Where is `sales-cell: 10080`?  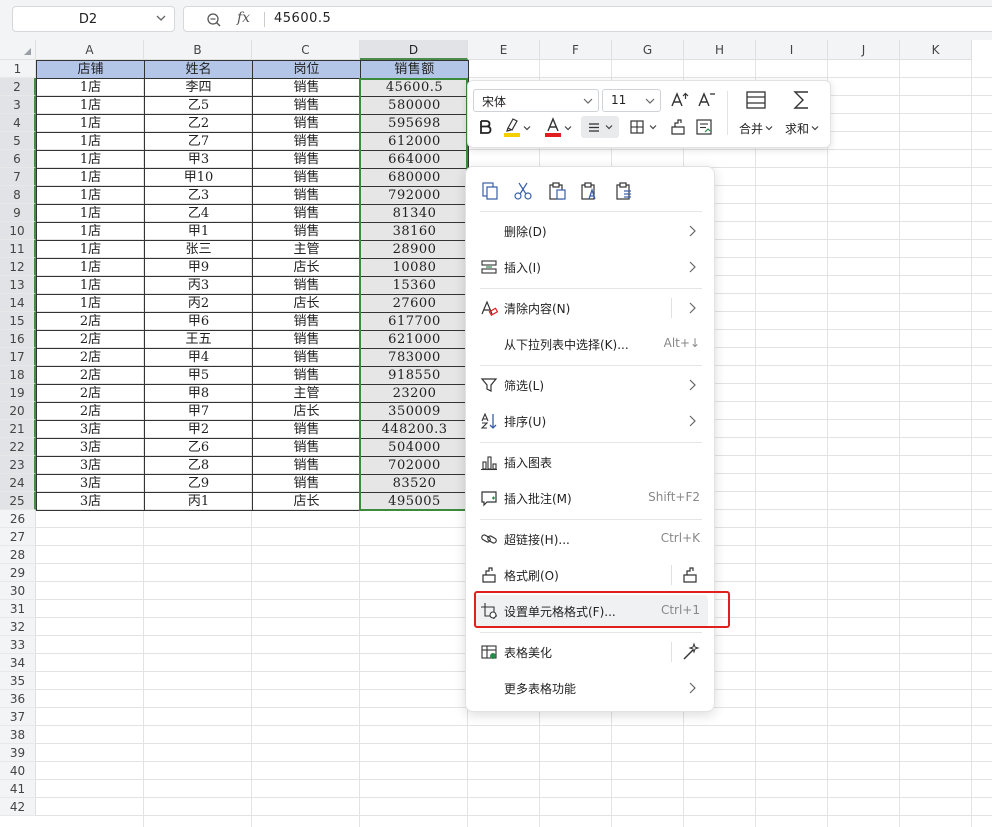 sales-cell: 10080 is located at coordinates (414, 267).